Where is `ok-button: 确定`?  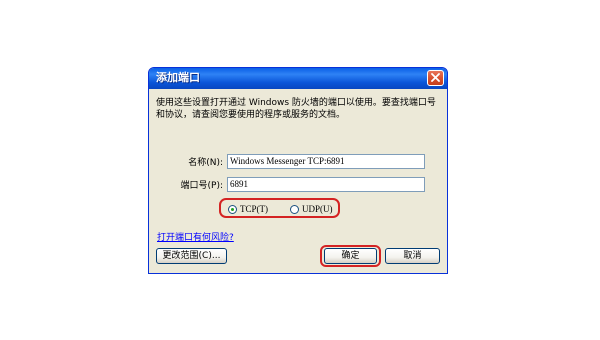
ok-button: 确定 is located at coordinates (350, 256).